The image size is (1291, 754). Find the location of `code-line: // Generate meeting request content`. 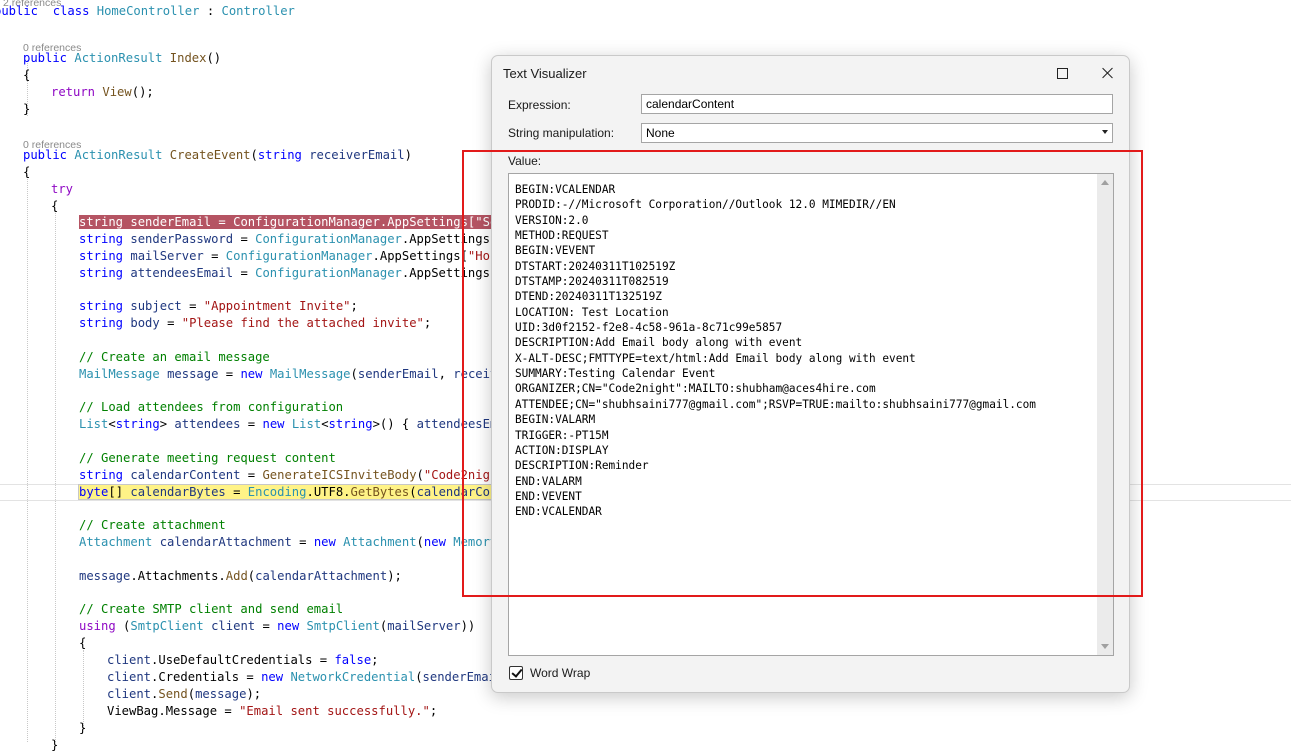

code-line: // Generate meeting request content is located at coordinates (207, 458).